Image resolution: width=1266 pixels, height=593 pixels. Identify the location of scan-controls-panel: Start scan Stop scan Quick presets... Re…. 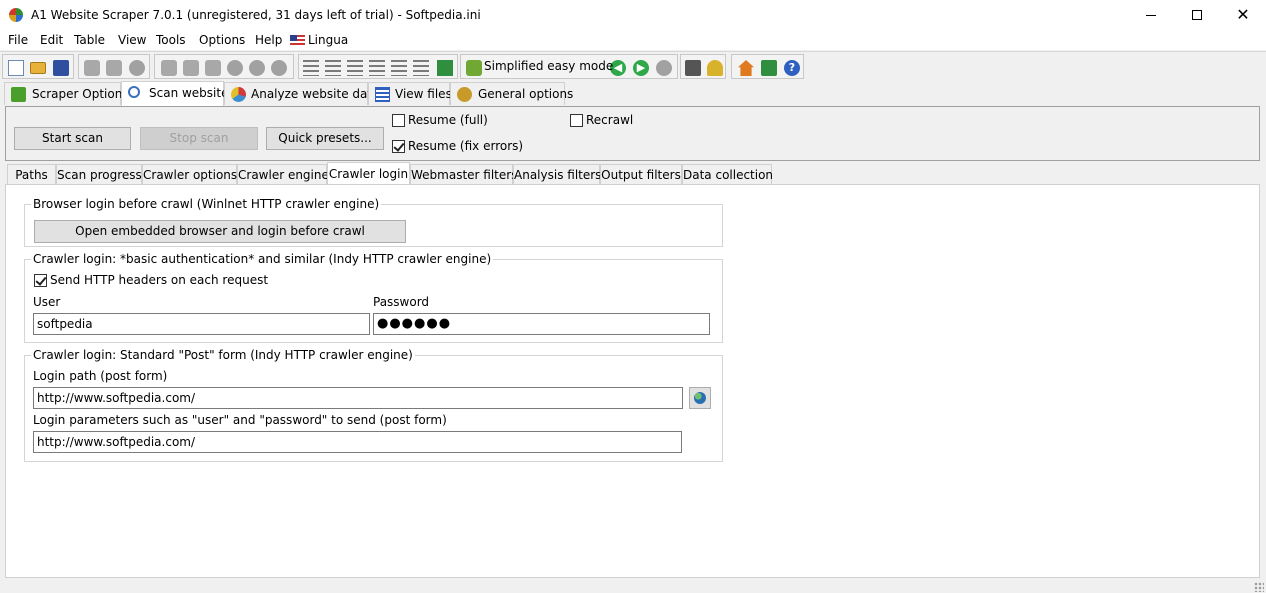
(632, 133).